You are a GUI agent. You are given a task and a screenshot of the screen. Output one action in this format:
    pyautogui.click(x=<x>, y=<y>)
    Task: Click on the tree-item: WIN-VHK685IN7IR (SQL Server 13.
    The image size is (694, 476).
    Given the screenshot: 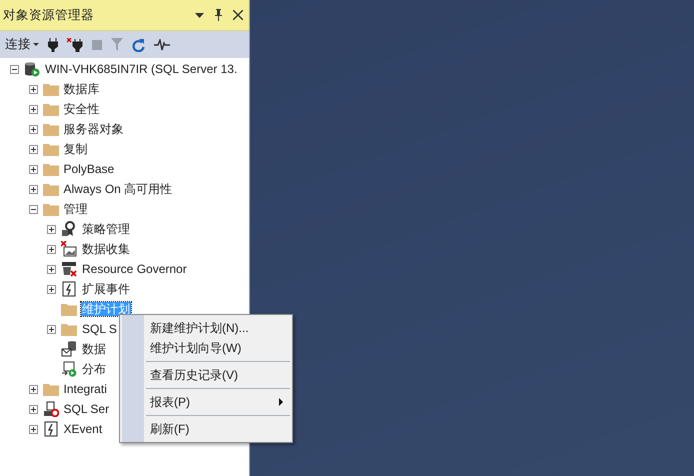 What is the action you would take?
    pyautogui.click(x=141, y=69)
    